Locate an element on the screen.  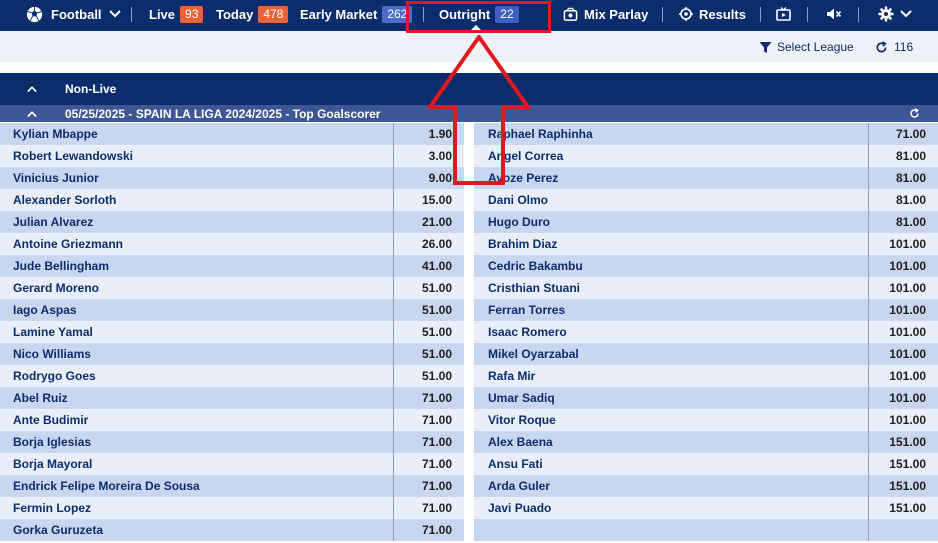
nav-early-market: Early Market 262 is located at coordinates (356, 14).